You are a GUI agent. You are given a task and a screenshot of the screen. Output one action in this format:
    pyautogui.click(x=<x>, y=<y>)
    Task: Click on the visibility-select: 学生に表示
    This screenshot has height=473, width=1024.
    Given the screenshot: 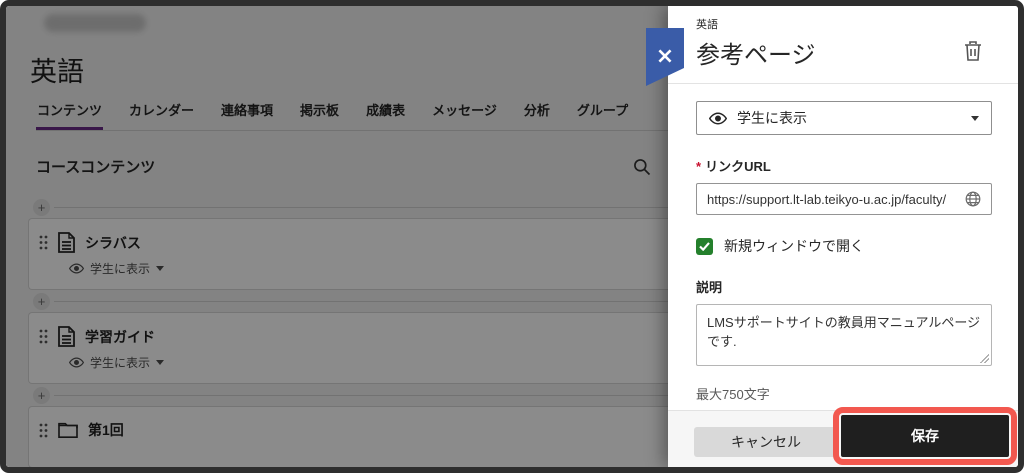 What is the action you would take?
    pyautogui.click(x=844, y=118)
    